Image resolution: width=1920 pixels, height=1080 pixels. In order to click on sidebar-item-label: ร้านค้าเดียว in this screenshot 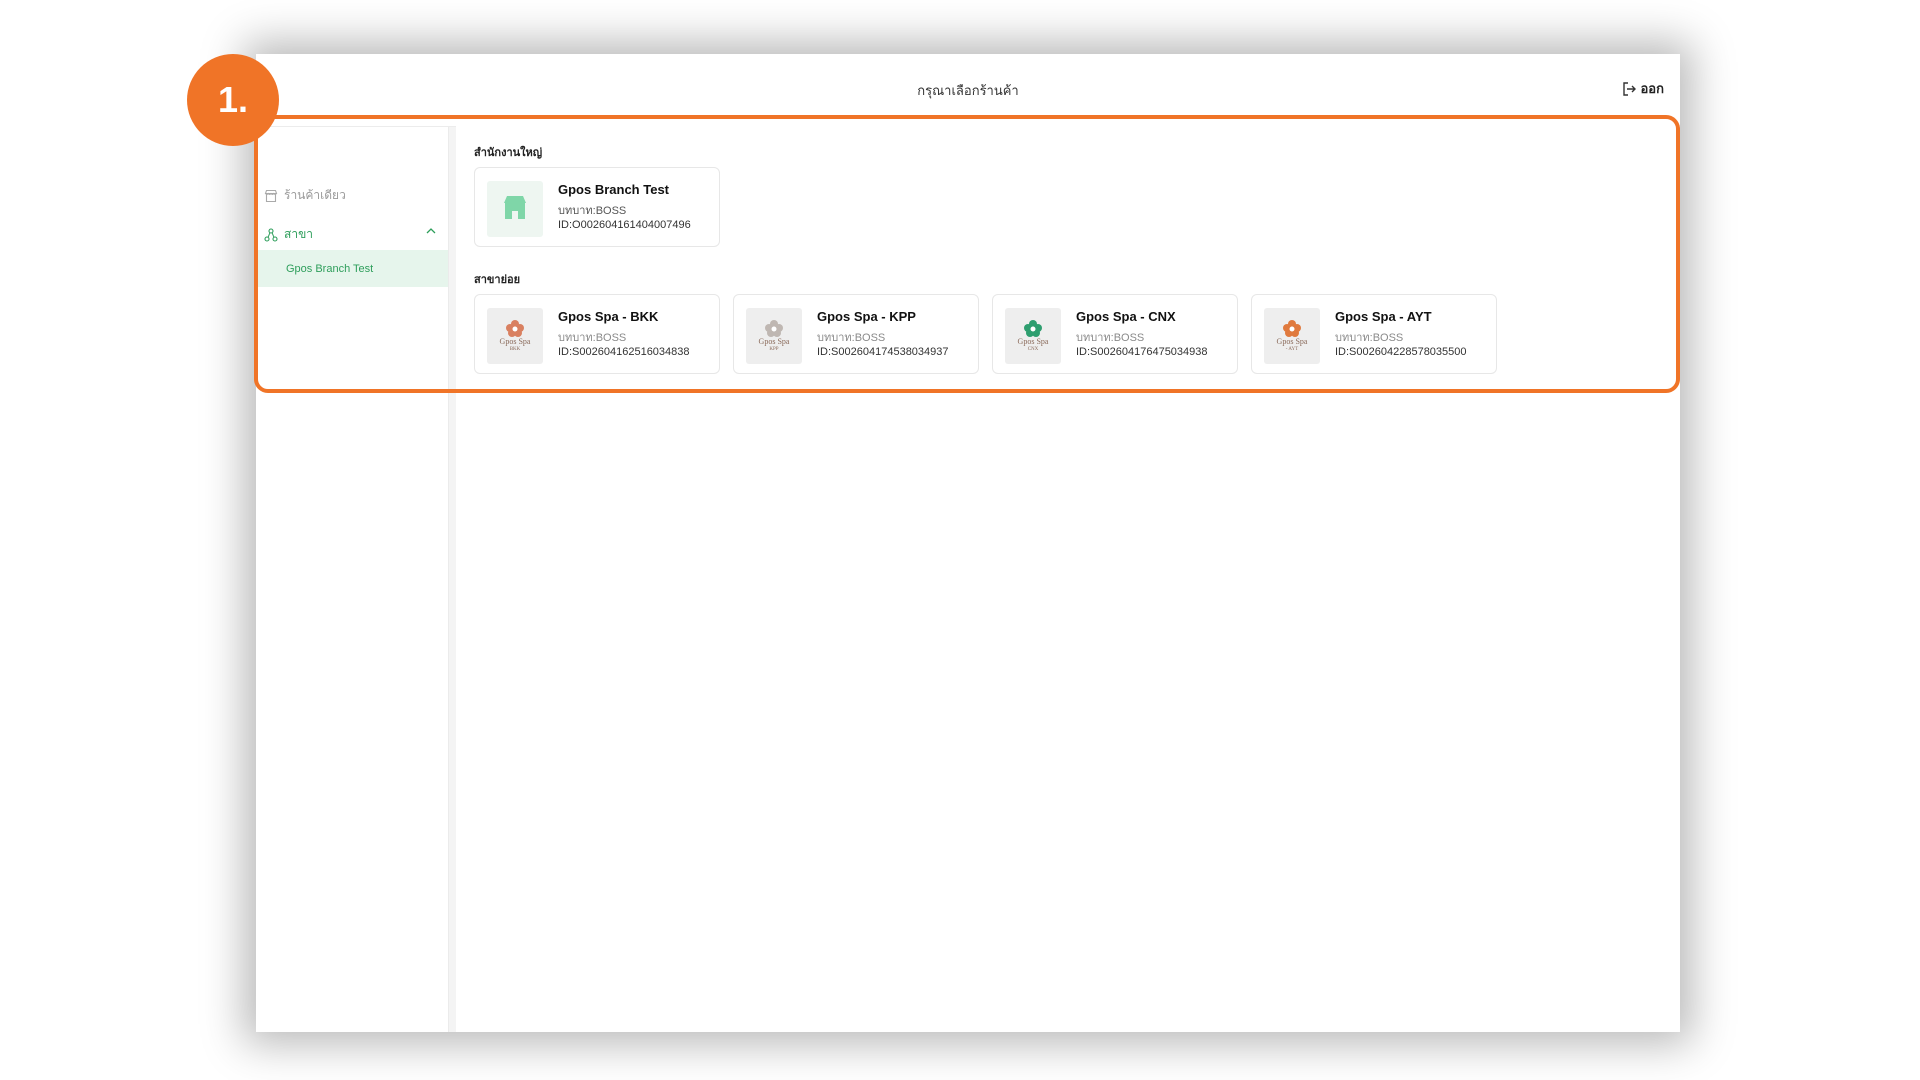, I will do `click(315, 195)`.